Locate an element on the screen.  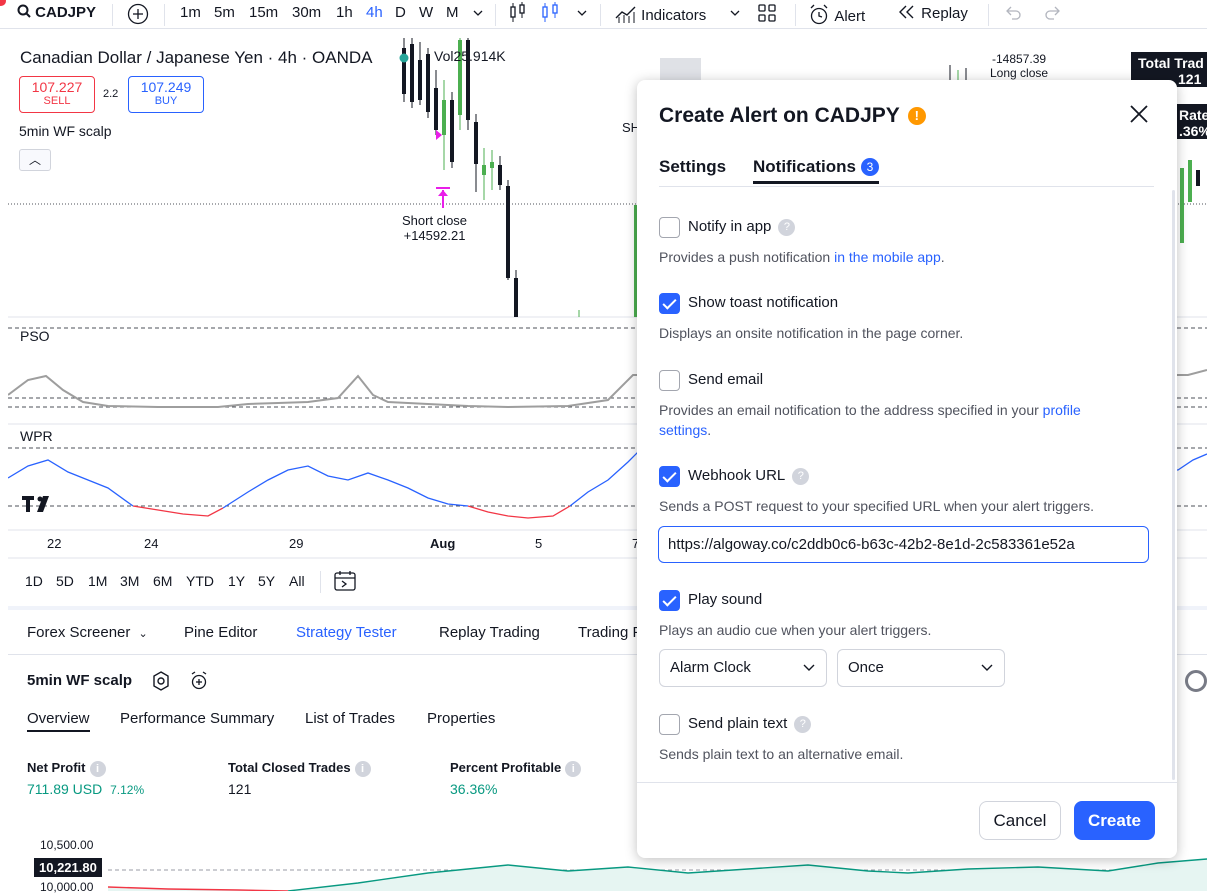
tab-trading-panel: Trading P is located at coordinates (610, 632).